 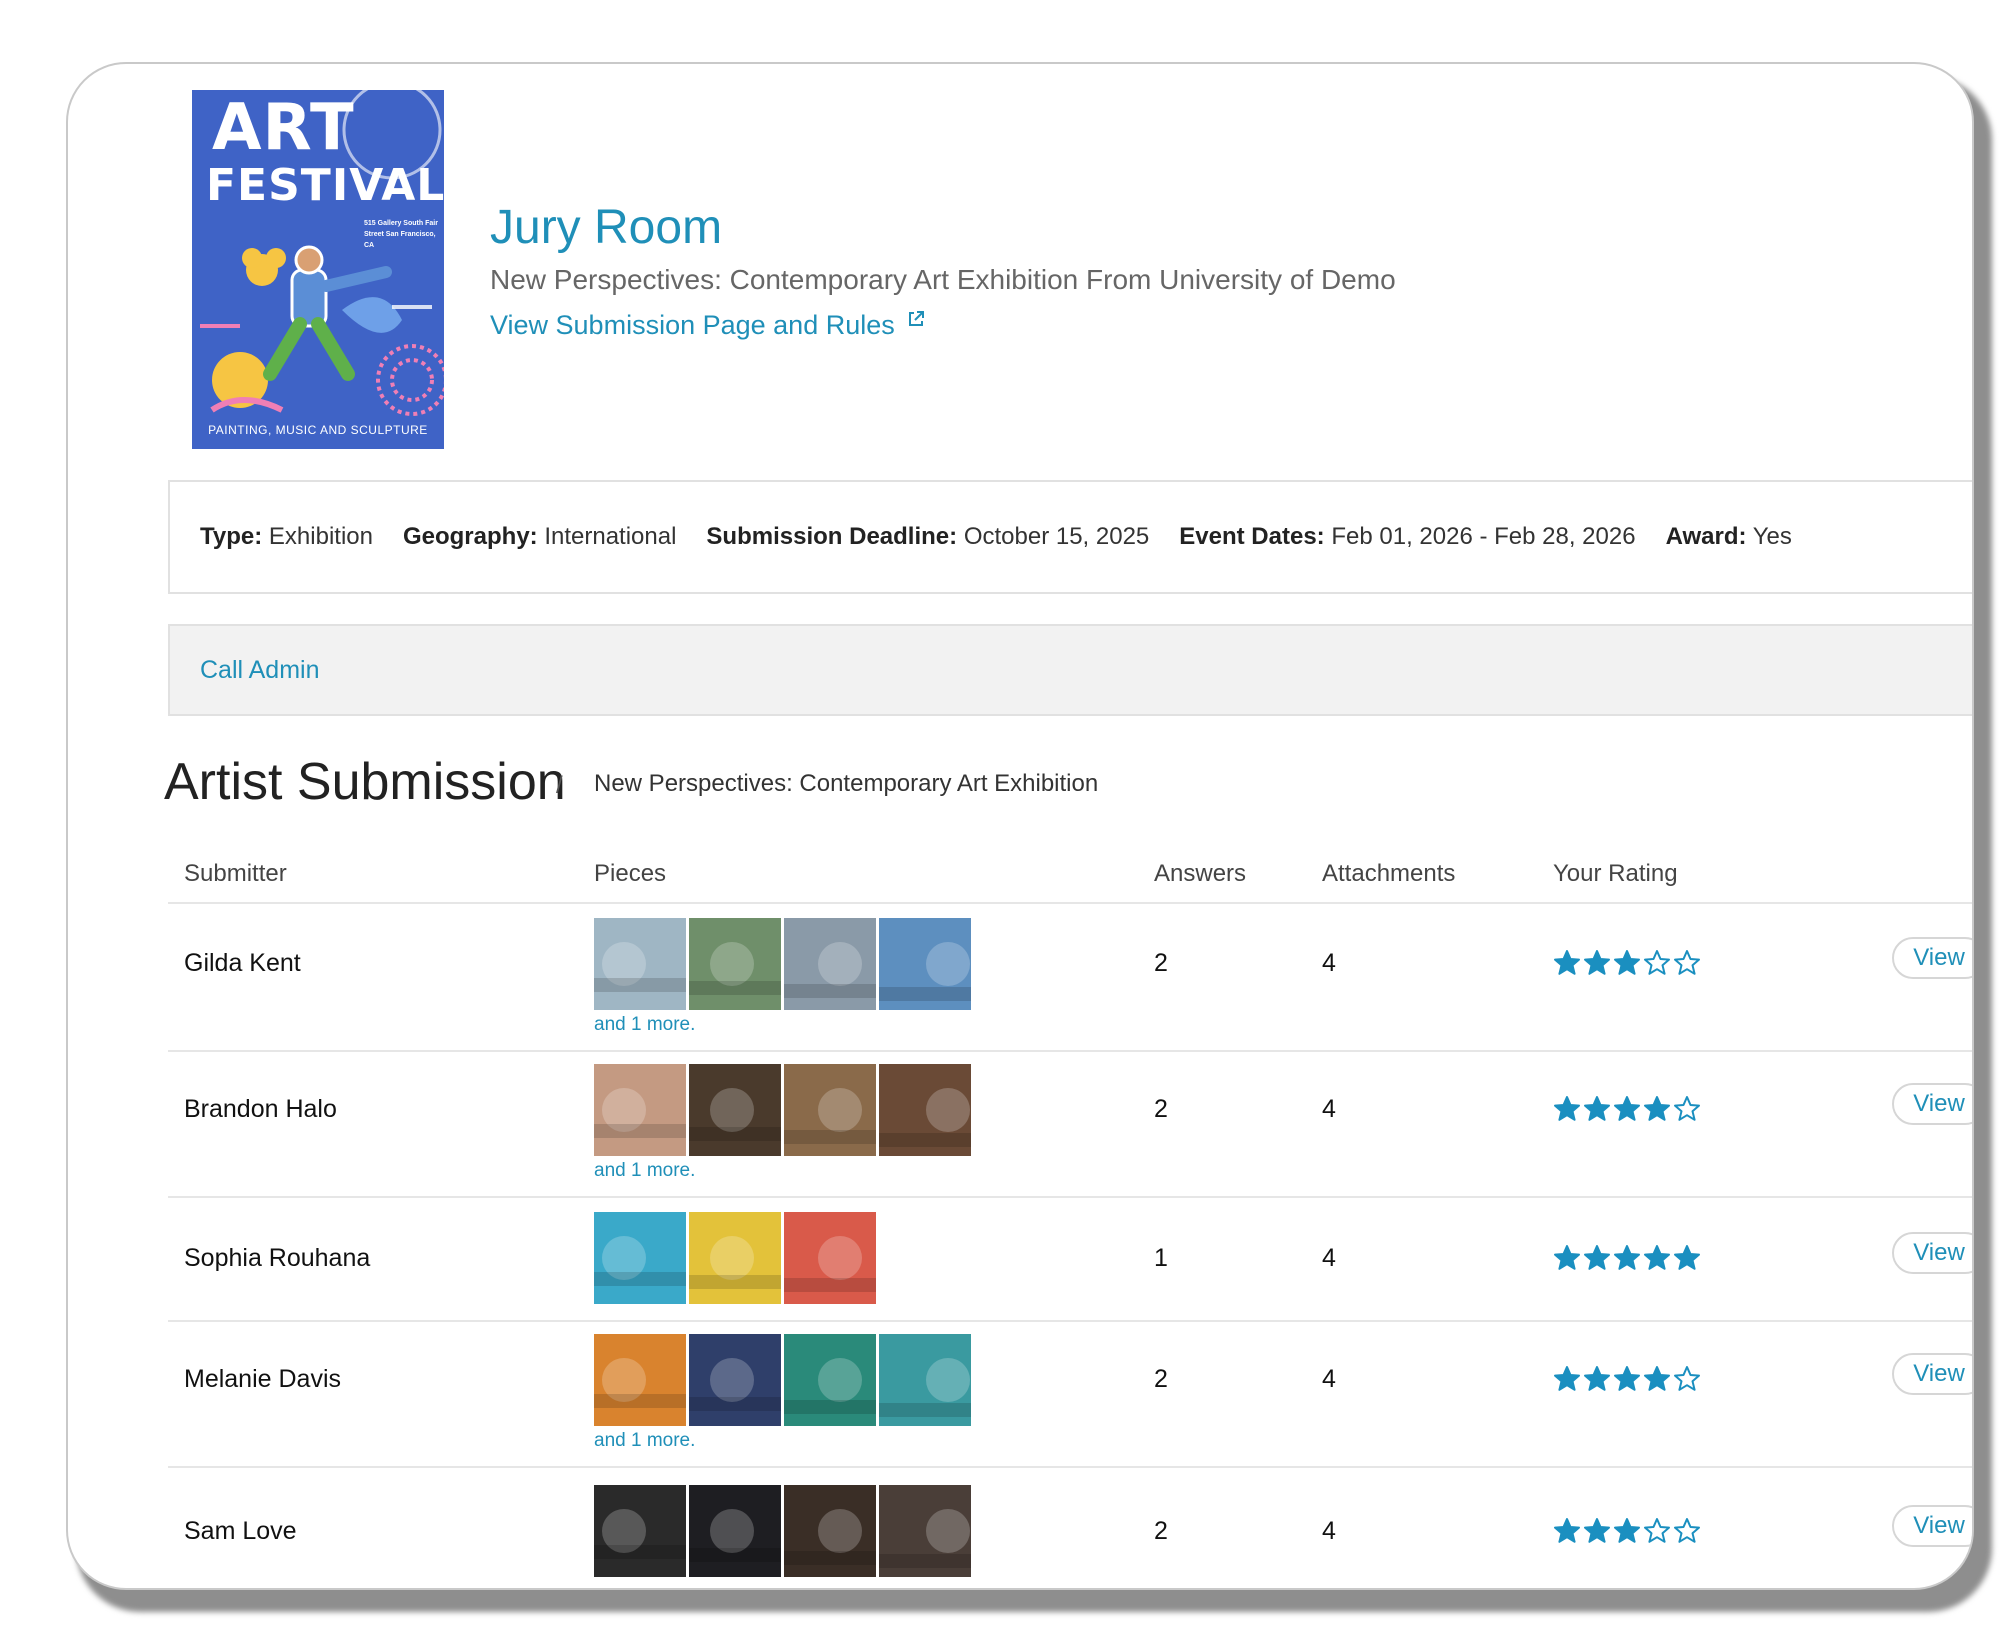 What do you see at coordinates (260, 670) in the screenshot?
I see `call-admin-link: Call Admin` at bounding box center [260, 670].